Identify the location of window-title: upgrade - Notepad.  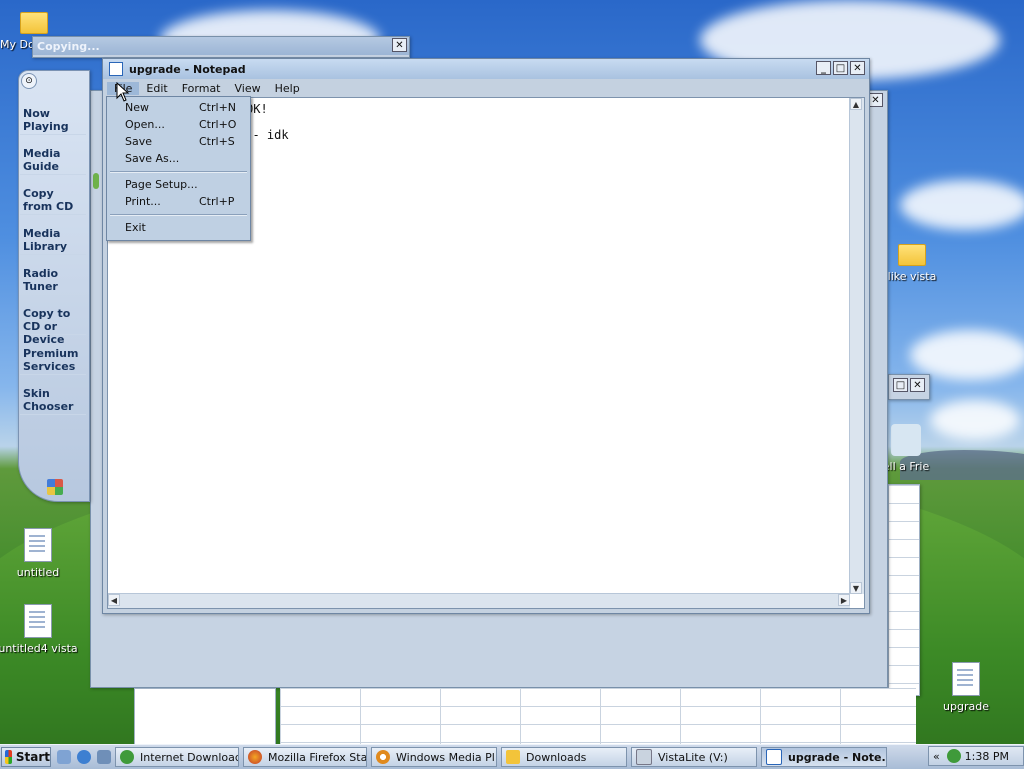
(187, 69).